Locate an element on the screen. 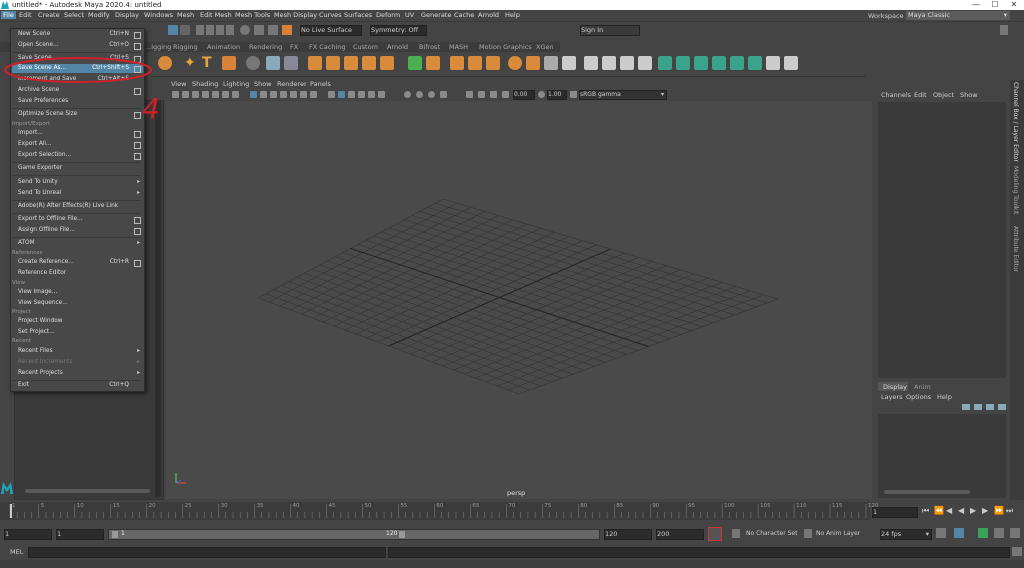  uv-layout-icon is located at coordinates (773, 63).